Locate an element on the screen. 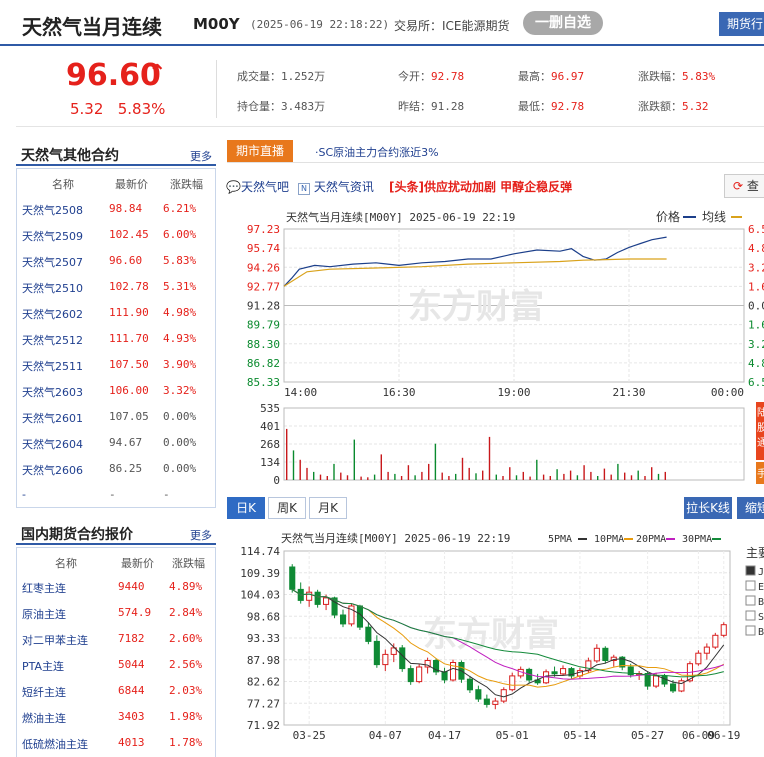 Image resolution: width=764 pixels, height=757 pixels. tab-weekly-k: 周K is located at coordinates (287, 508).